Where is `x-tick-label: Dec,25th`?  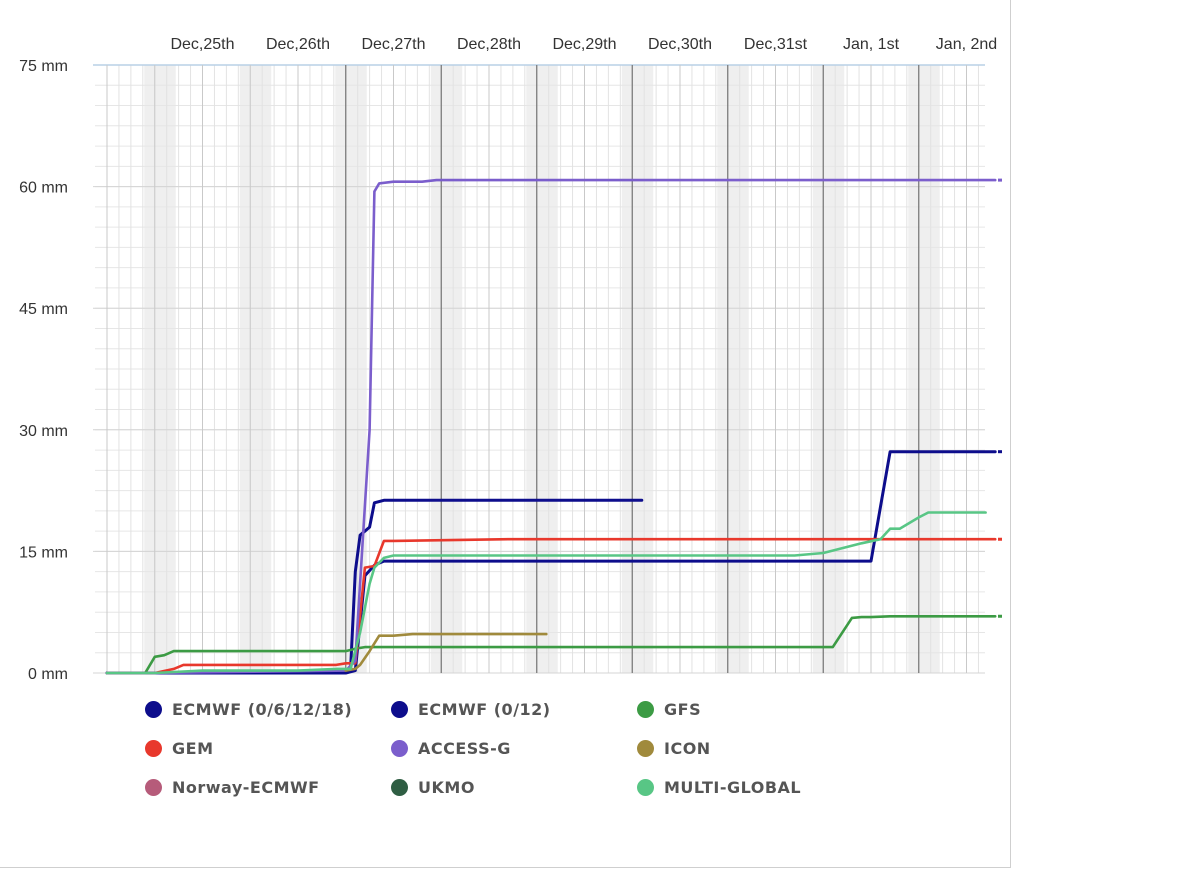 x-tick-label: Dec,25th is located at coordinates (202, 44).